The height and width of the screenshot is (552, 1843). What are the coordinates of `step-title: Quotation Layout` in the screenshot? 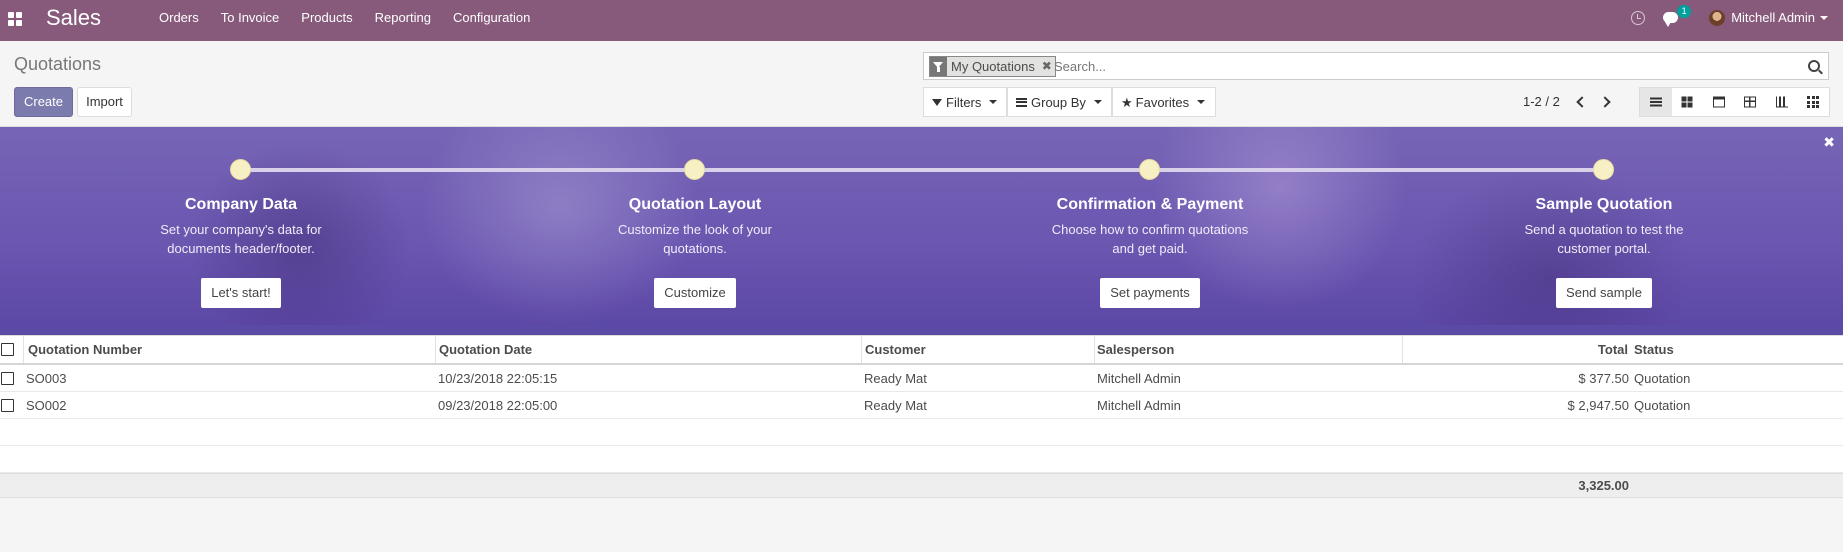 It's located at (695, 204).